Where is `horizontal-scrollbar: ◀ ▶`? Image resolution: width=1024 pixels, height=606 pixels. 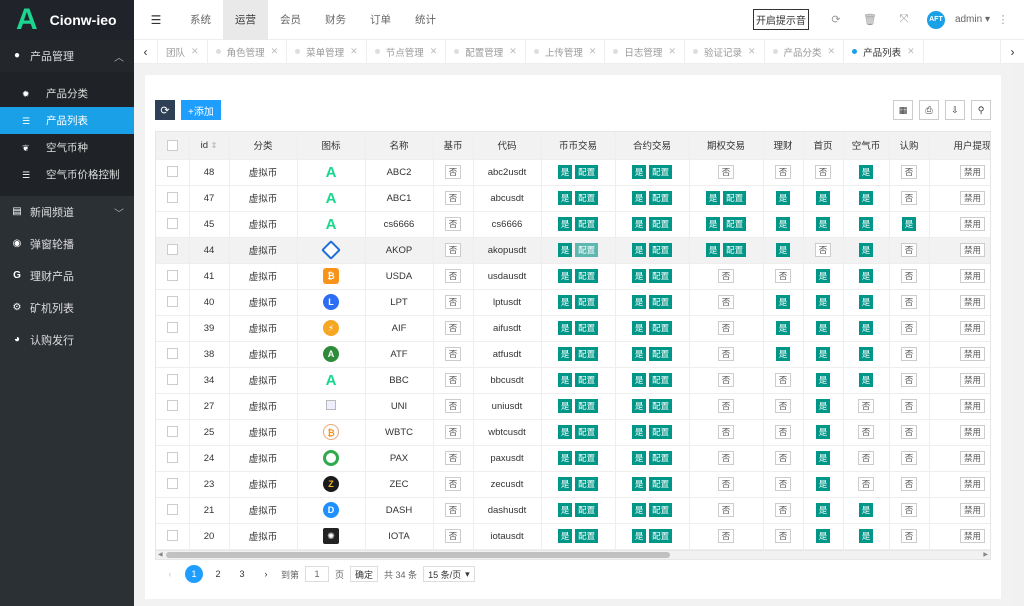 horizontal-scrollbar: ◀ ▶ is located at coordinates (573, 554).